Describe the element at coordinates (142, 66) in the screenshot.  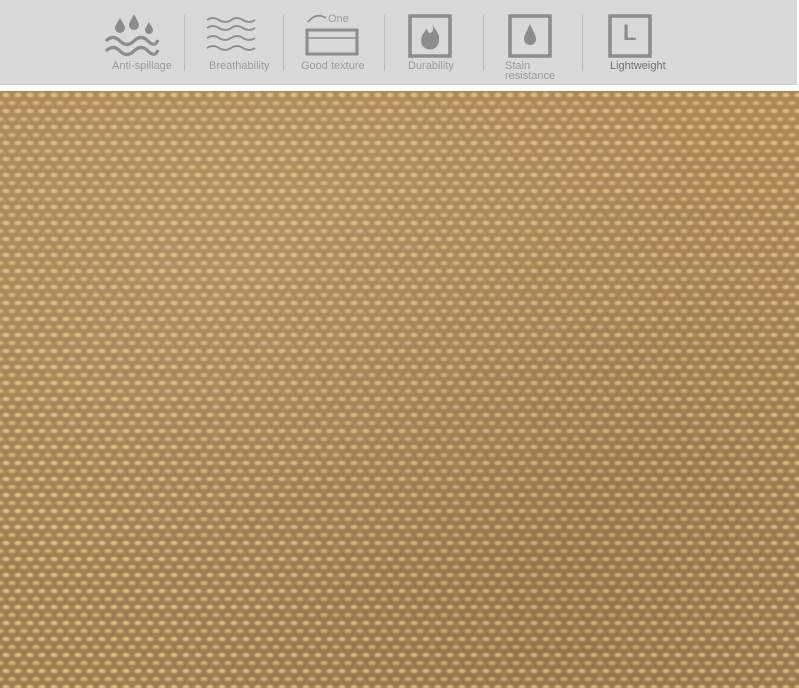
I see `feature-label: Anti-spillage` at that location.